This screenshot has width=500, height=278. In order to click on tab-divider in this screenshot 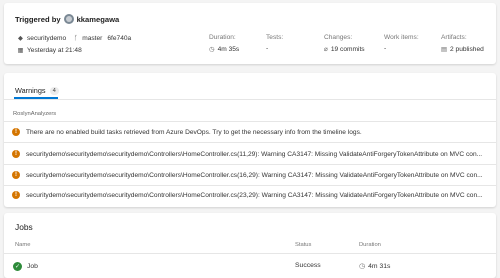, I will do `click(250, 99)`.